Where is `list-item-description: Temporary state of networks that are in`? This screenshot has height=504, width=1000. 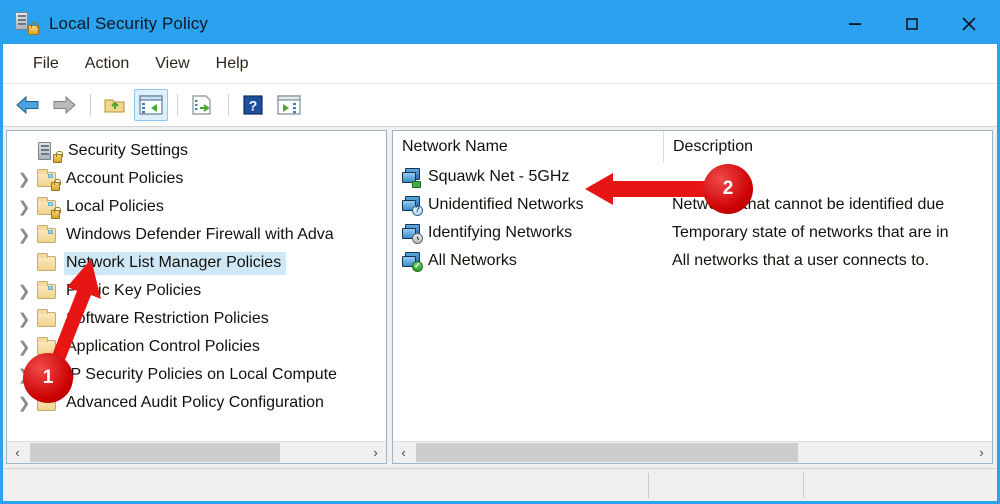
list-item-description: Temporary state of networks that are in is located at coordinates (810, 232).